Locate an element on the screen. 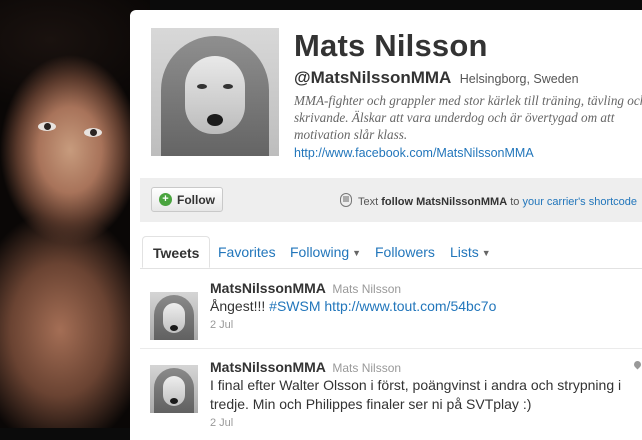  phone-icon is located at coordinates (346, 200).